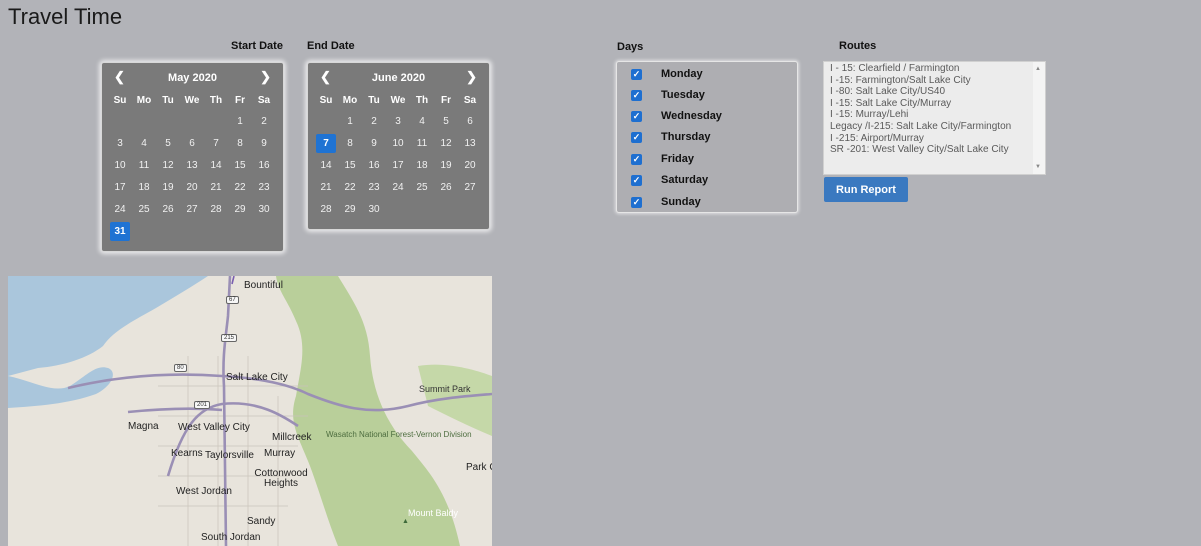 The width and height of the screenshot is (1201, 546). I want to click on route-option: Legacy /I-215: Salt Lake City/Farmington, so click(937, 127).